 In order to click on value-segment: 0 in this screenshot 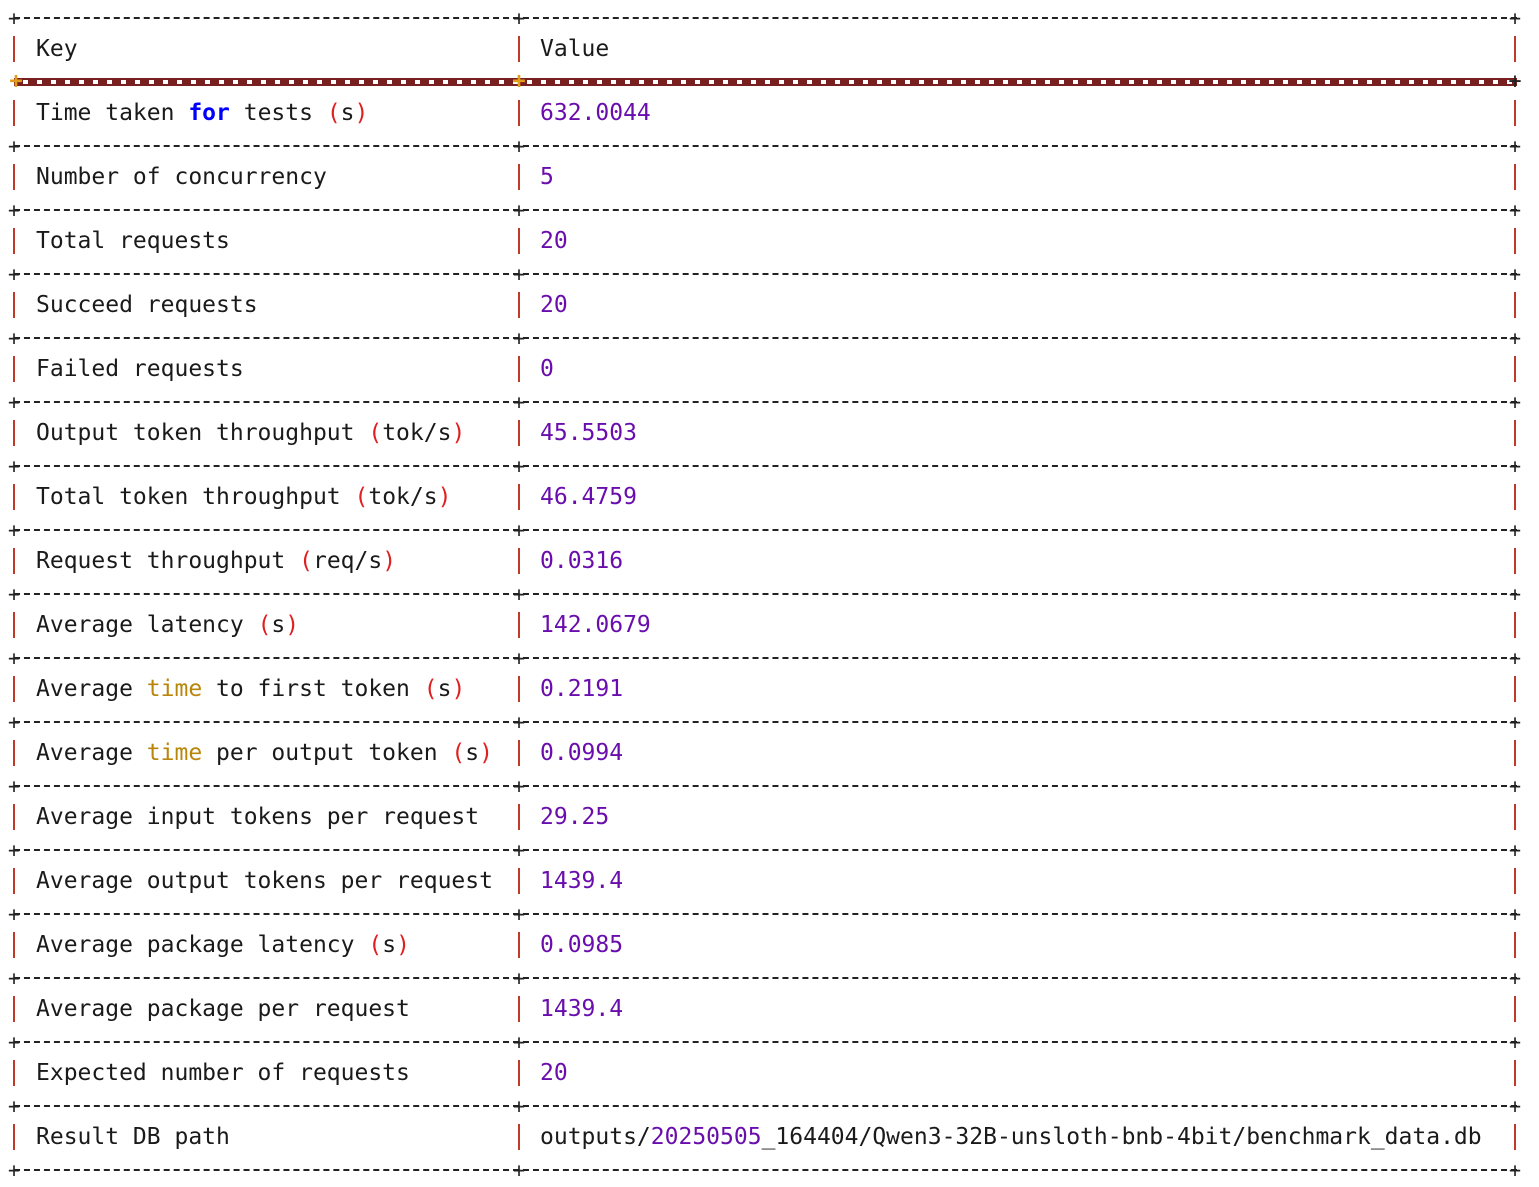, I will do `click(547, 369)`.